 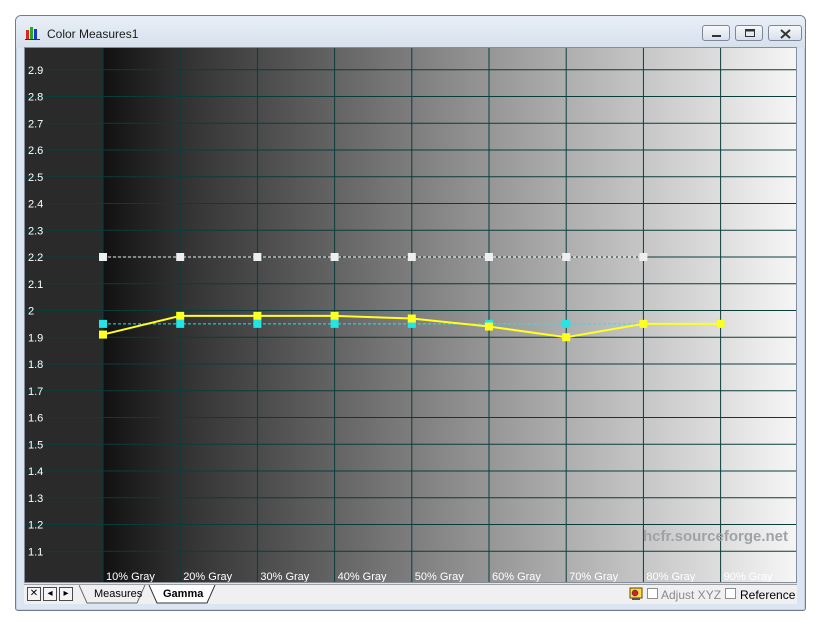 What do you see at coordinates (35, 499) in the screenshot?
I see `y-tick-label: 1.3` at bounding box center [35, 499].